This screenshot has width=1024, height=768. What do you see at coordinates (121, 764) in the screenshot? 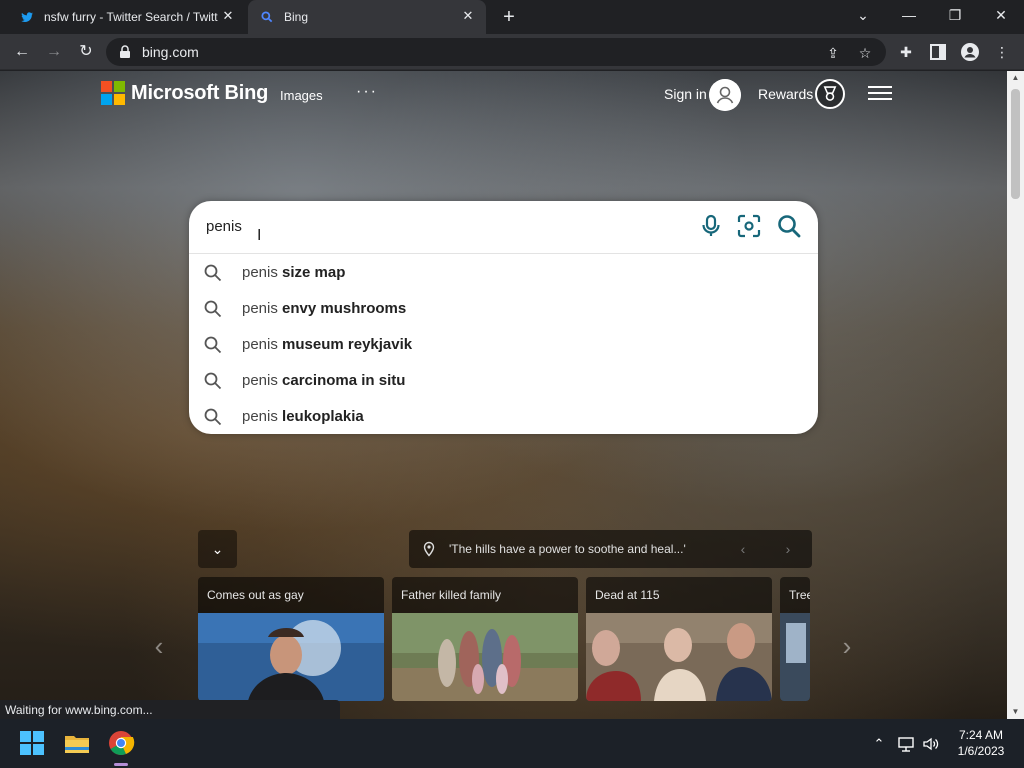
I see `chrome-active-indicator` at bounding box center [121, 764].